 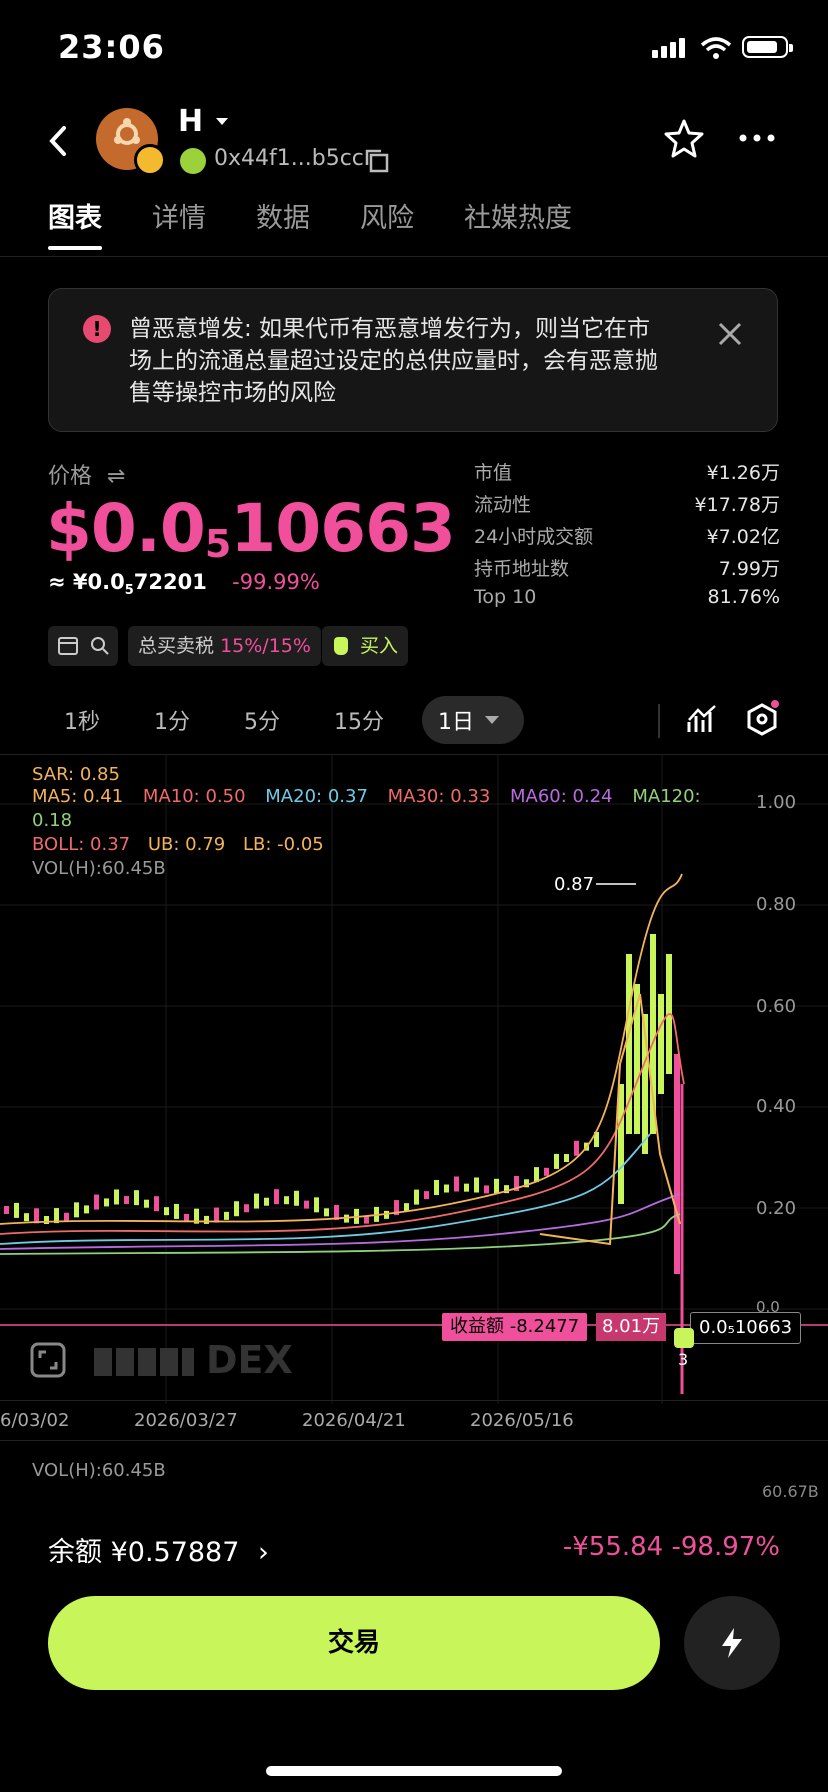 I want to click on scan-chip, so click(x=83, y=646).